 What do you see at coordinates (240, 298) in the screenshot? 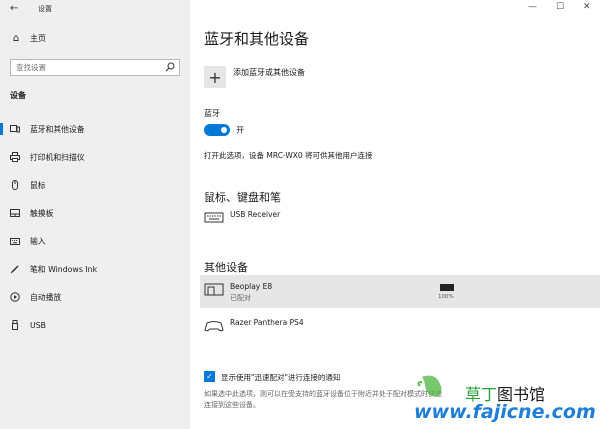
I see `device-status-beoplay: 已配对` at bounding box center [240, 298].